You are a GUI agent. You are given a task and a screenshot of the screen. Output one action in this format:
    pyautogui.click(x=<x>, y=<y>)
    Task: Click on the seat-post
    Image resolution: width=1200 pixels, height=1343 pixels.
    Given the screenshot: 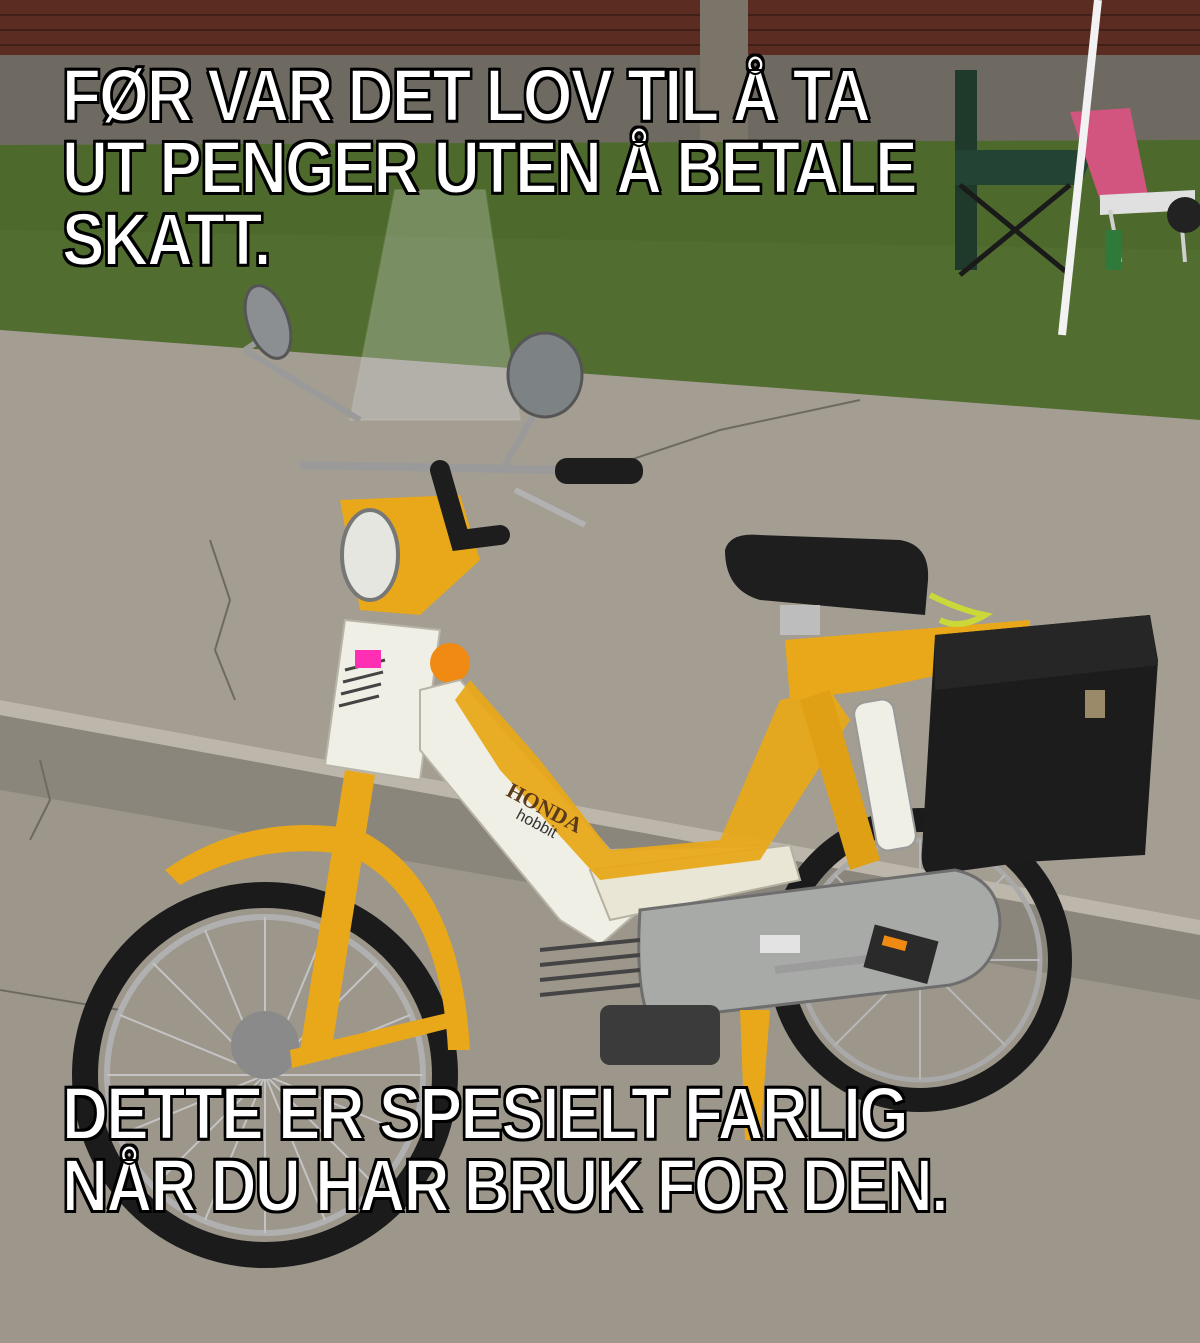 What is the action you would take?
    pyautogui.click(x=800, y=620)
    